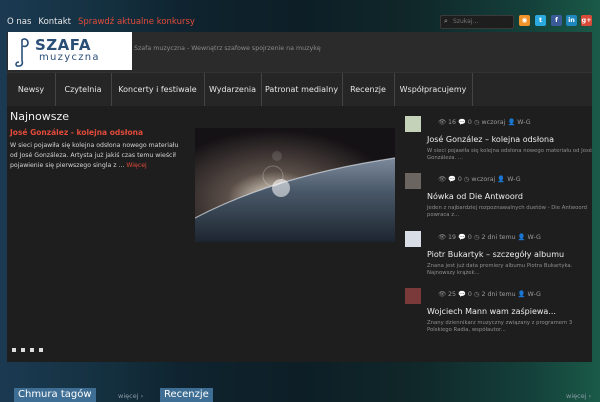 The height and width of the screenshot is (402, 600). I want to click on article-title: Nówka od Die Antwoord, so click(475, 196).